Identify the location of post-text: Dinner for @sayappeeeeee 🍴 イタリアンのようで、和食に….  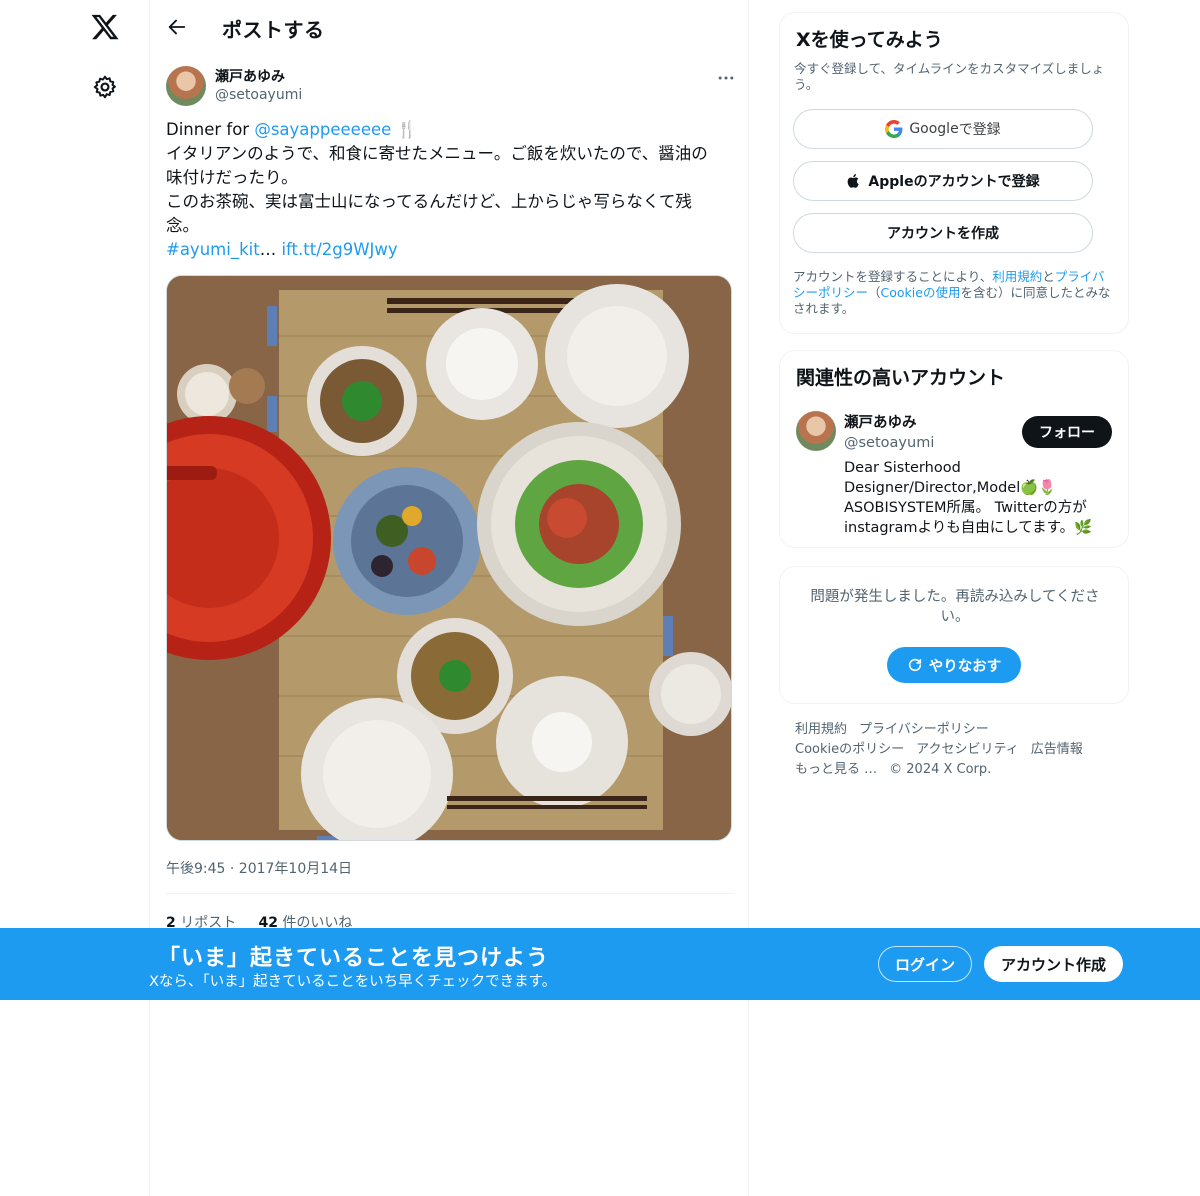
(446, 190).